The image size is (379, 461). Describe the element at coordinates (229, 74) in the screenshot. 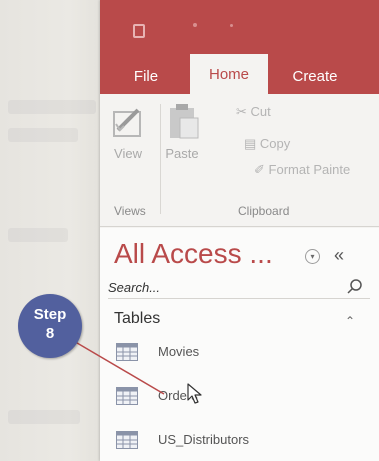

I see `tab-home: Home` at that location.